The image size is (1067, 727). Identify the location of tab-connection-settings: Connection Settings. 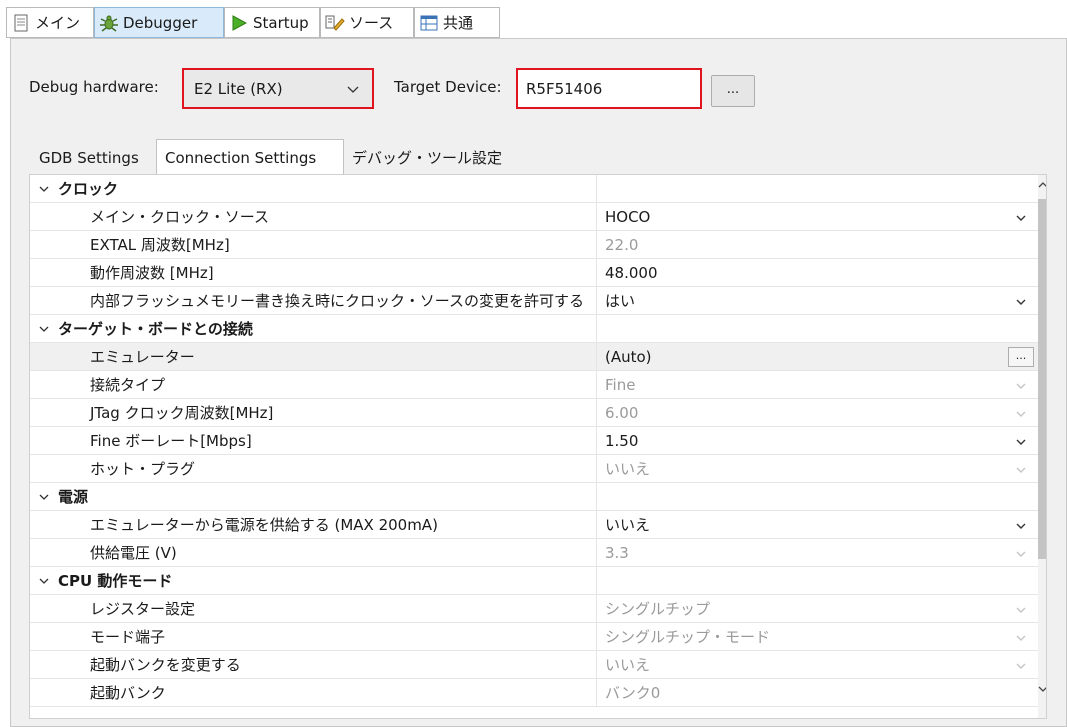
(250, 157).